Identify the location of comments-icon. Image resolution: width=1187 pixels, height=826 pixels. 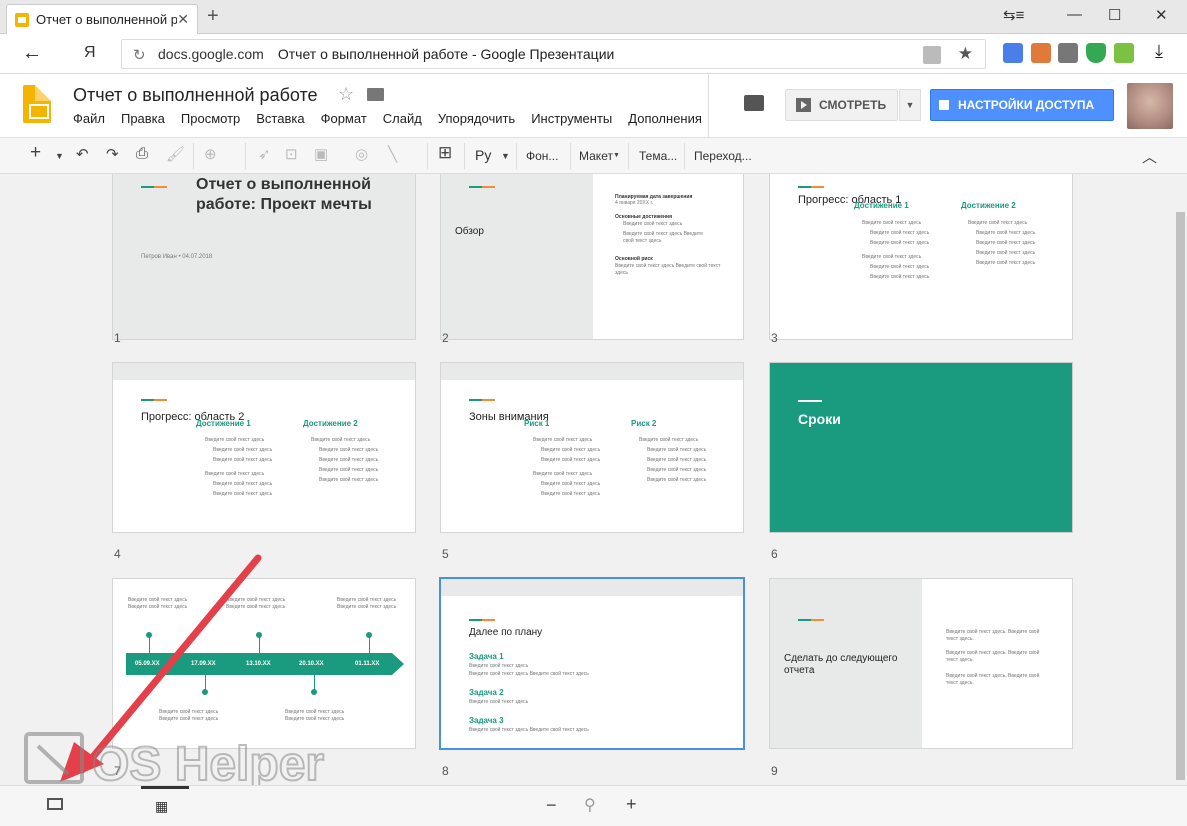
(754, 103).